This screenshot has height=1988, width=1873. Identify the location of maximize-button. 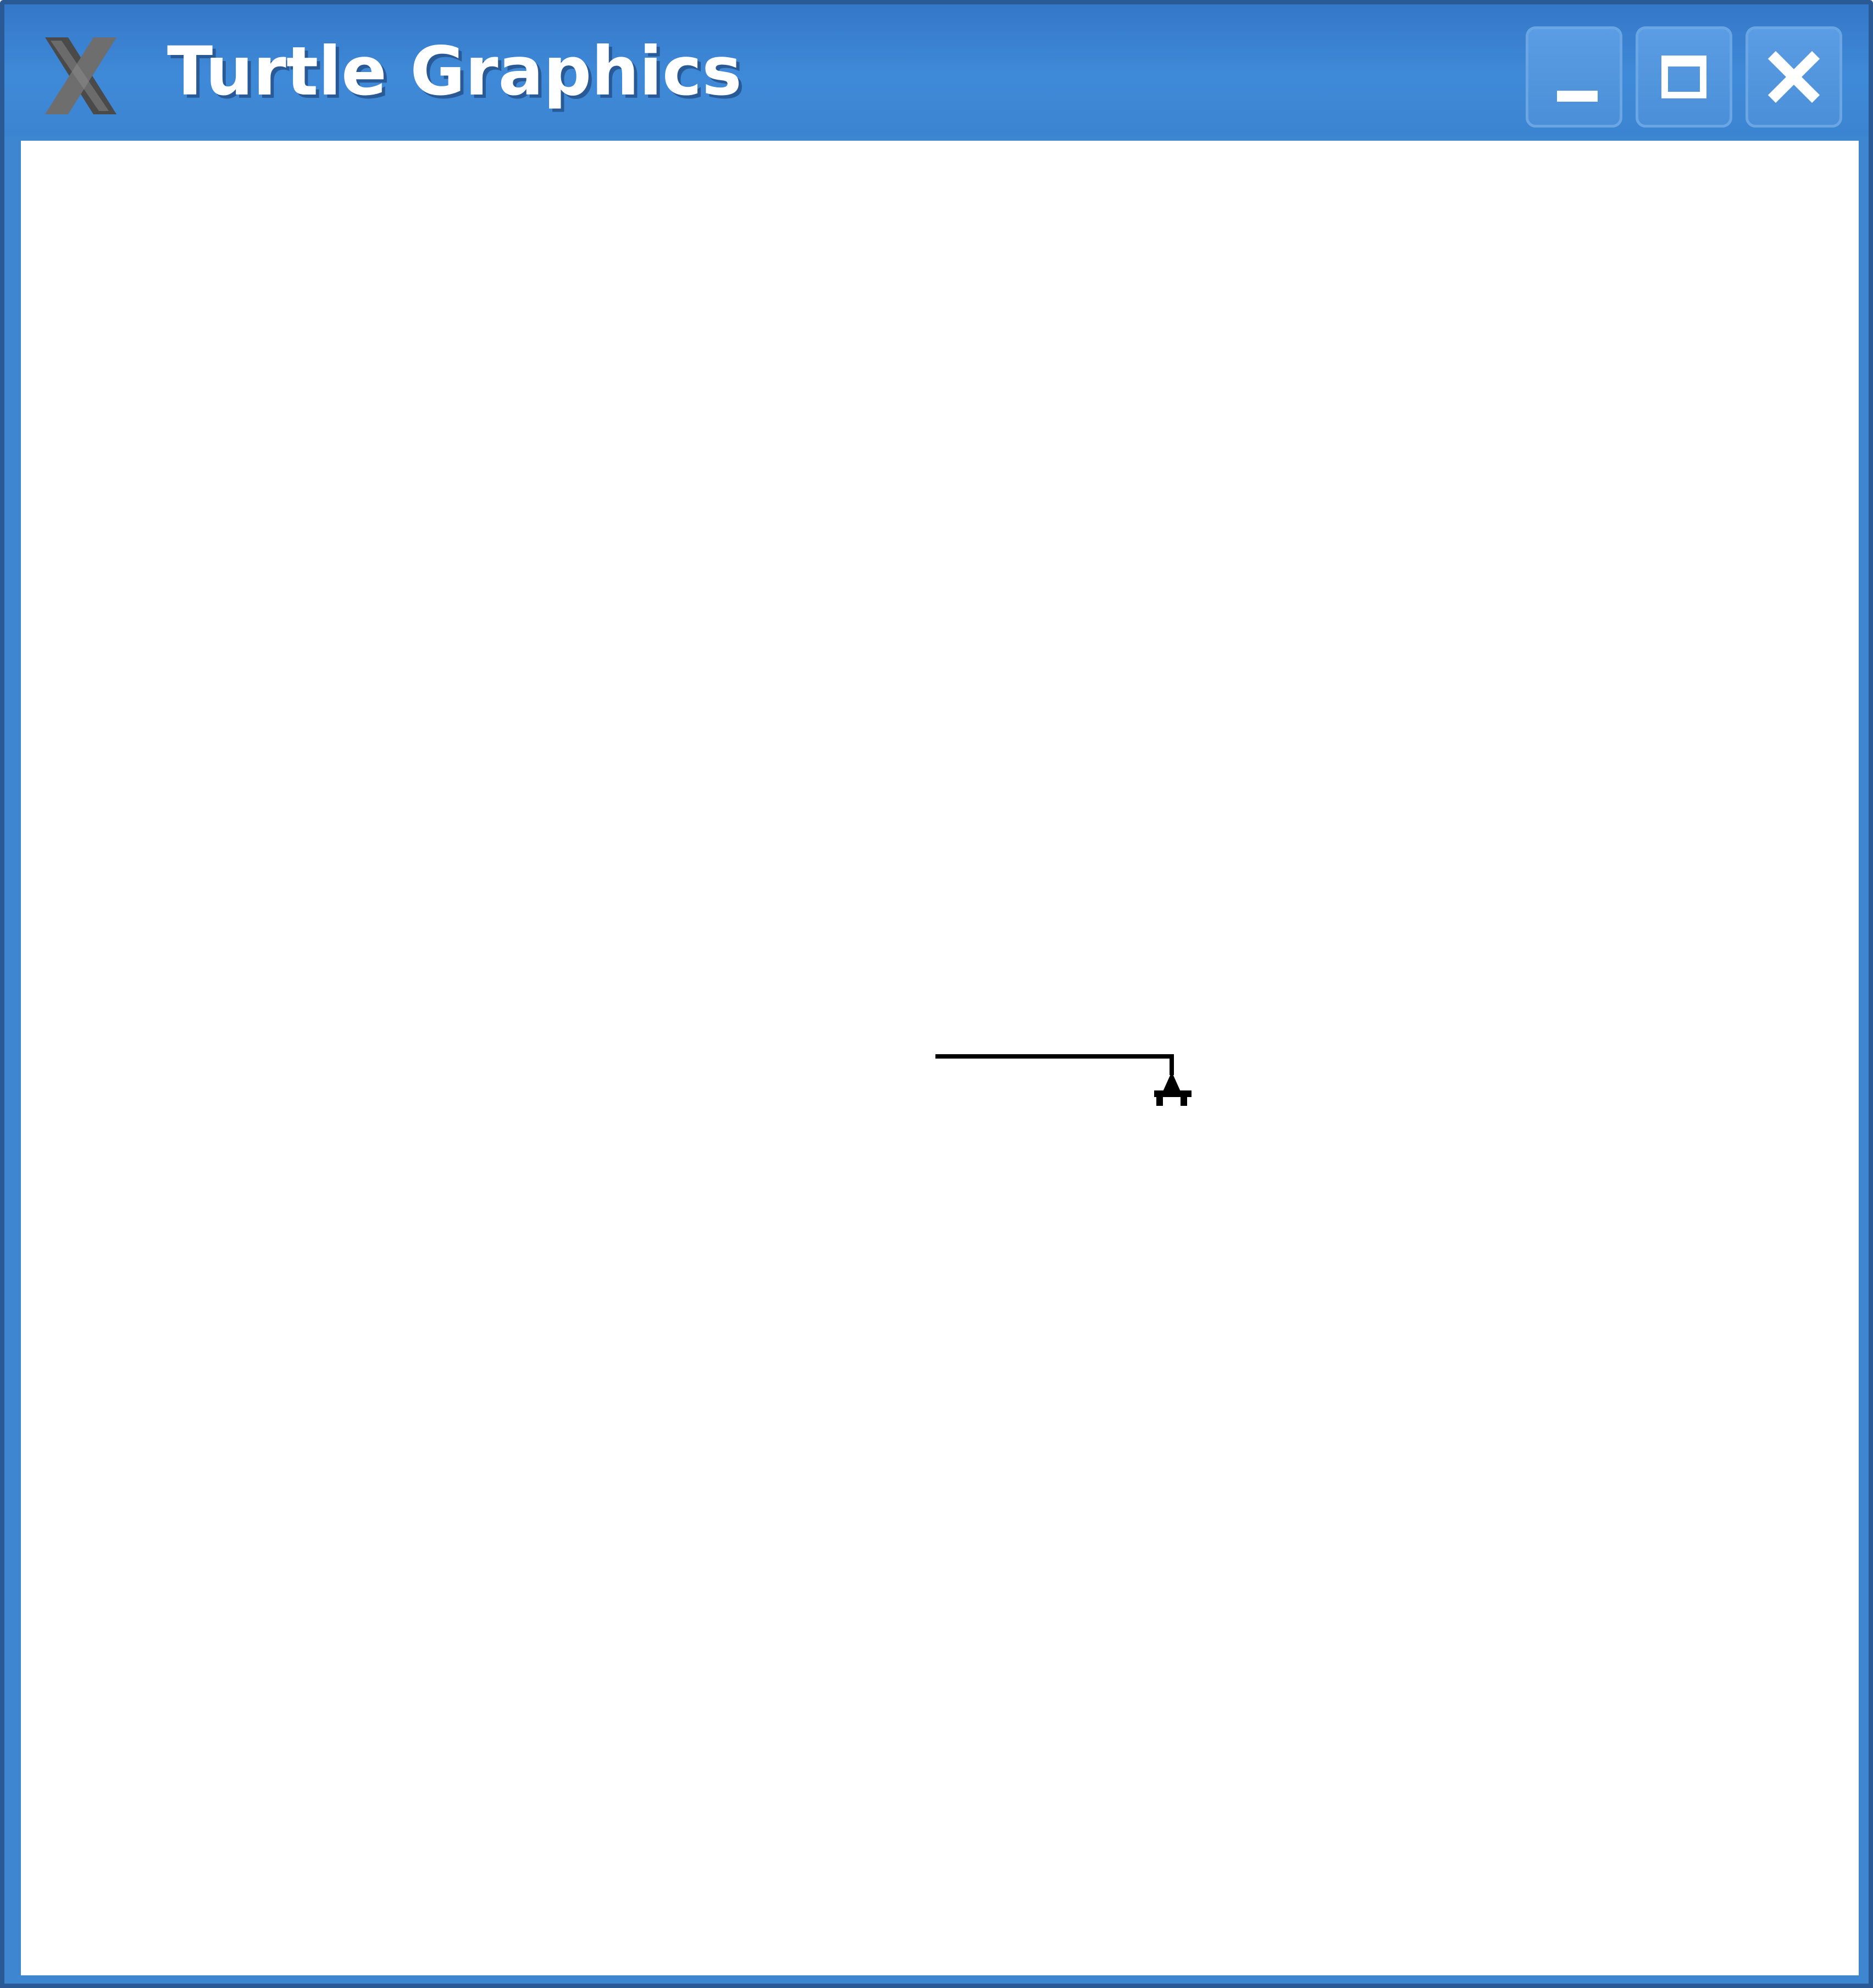
(1684, 77).